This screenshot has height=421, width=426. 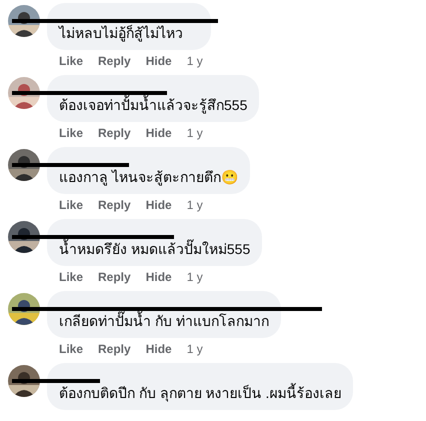 I want to click on comment-text: แองกาลู ไหนจะสู้ตะกายตึก😬, so click(x=148, y=177).